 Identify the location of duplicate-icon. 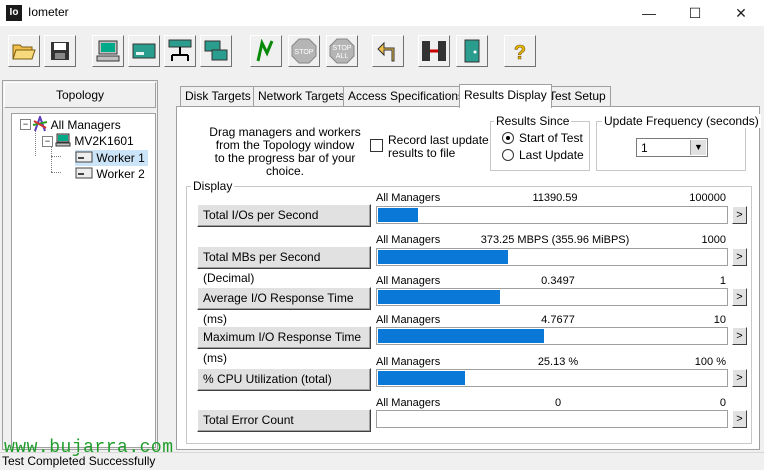
(216, 50).